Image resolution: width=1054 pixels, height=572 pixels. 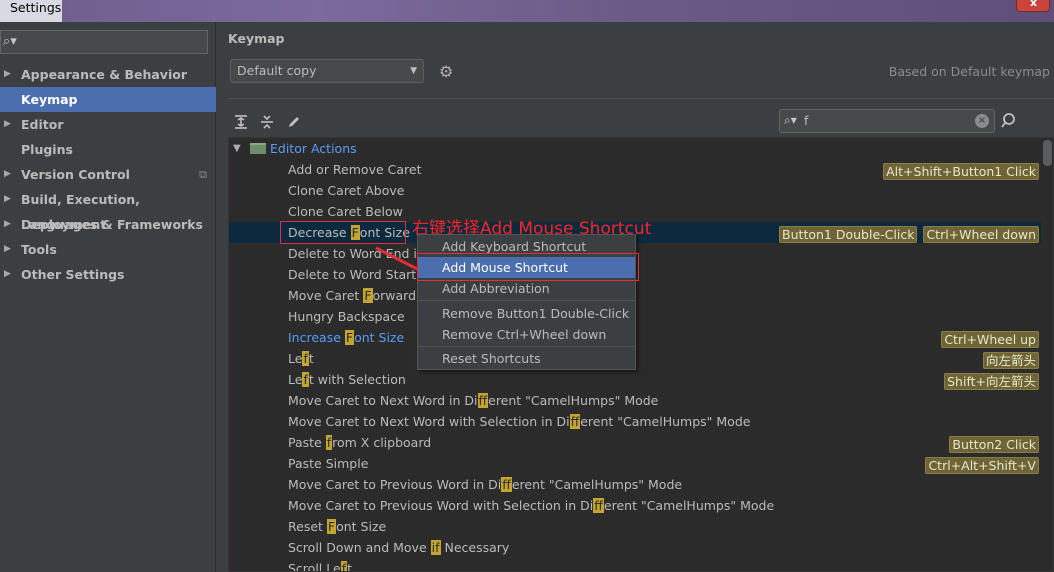 What do you see at coordinates (1008, 360) in the screenshot?
I see `shortcut-list: 向左箭头` at bounding box center [1008, 360].